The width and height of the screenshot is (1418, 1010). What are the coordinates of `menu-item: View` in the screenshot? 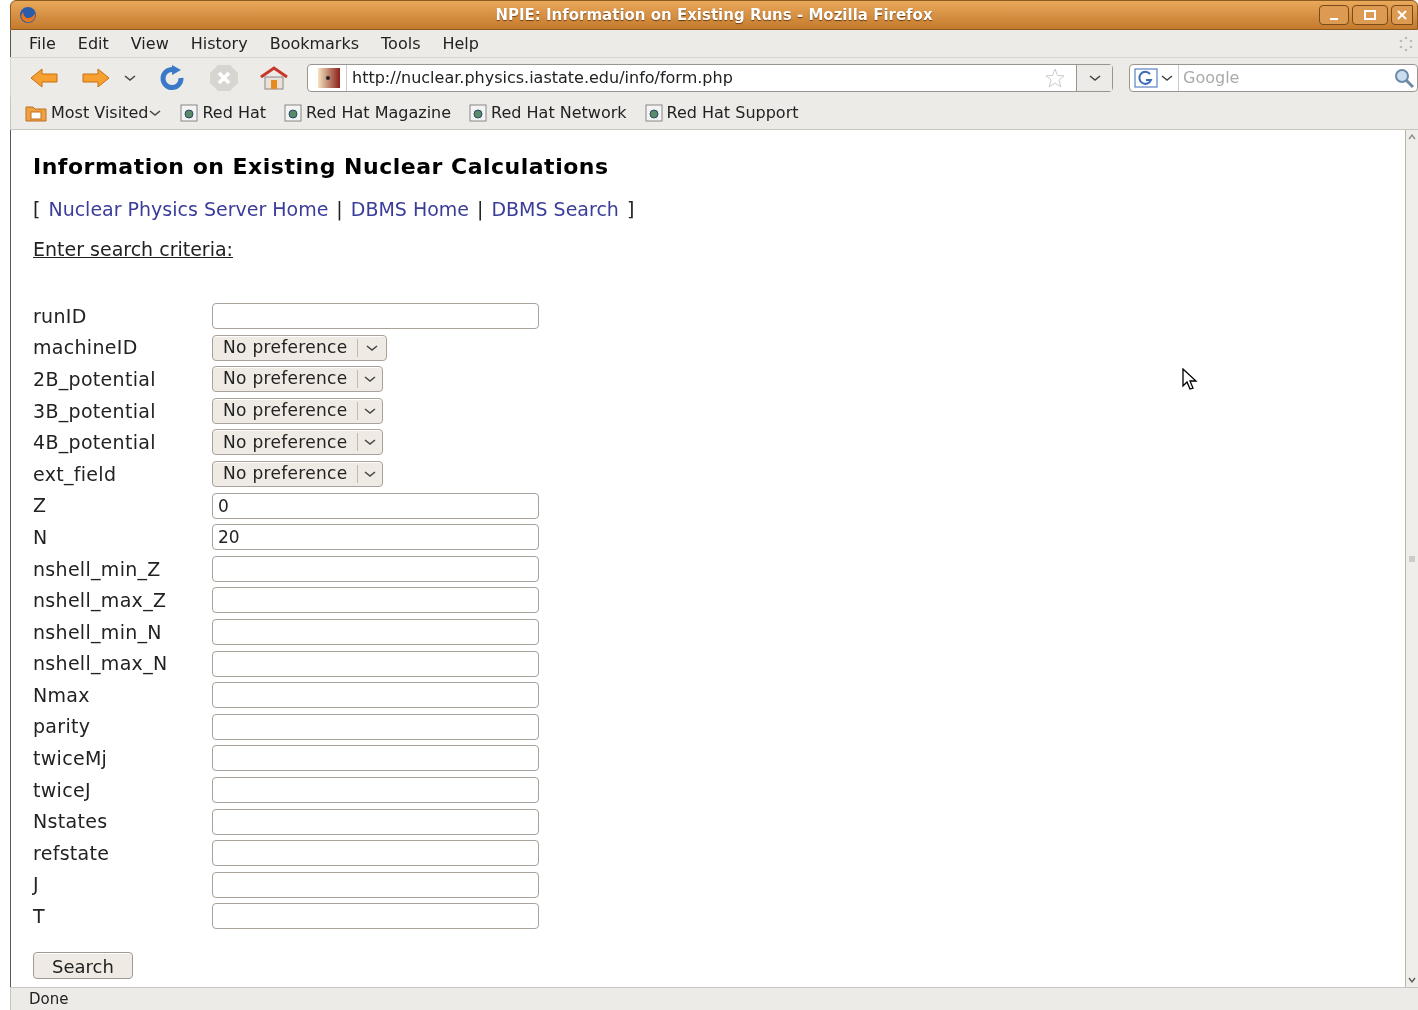 It's located at (149, 43).